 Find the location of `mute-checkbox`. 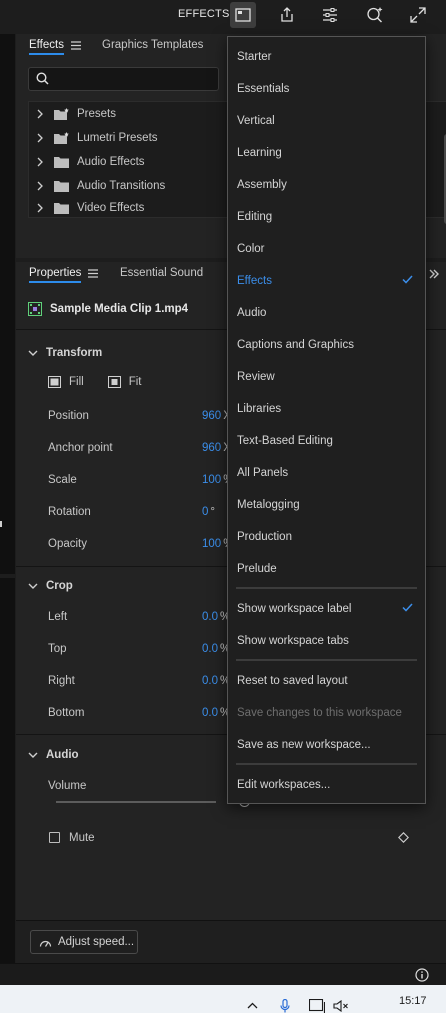

mute-checkbox is located at coordinates (54, 837).